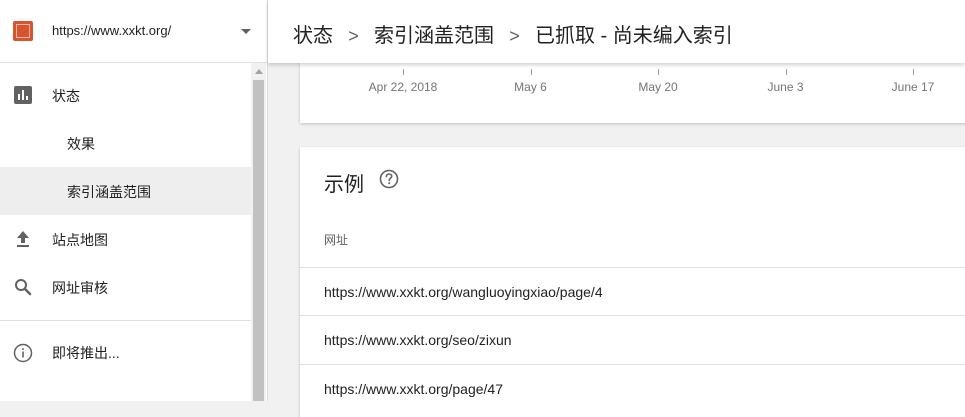 Image resolution: width=965 pixels, height=417 pixels. I want to click on sidebar-item-performance: 效果, so click(125, 143).